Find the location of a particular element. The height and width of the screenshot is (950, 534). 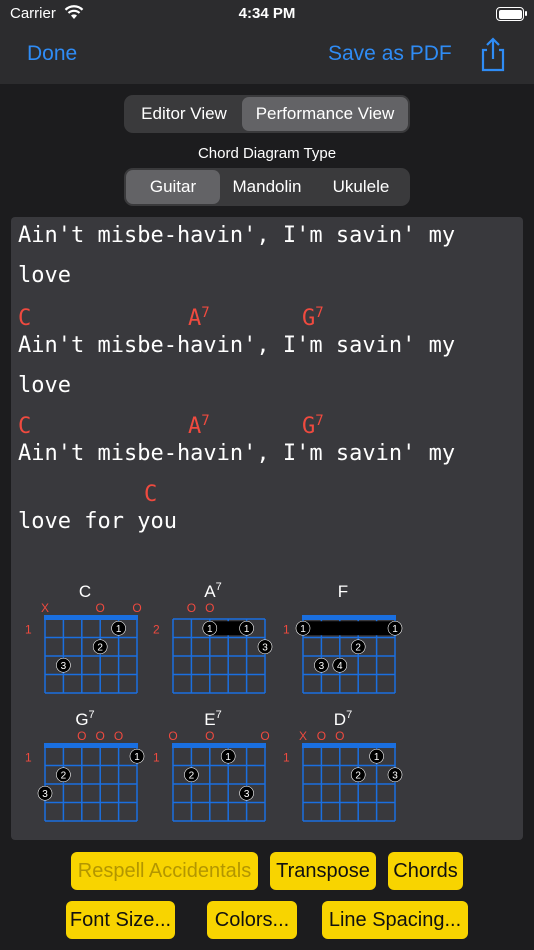

chord-diagram: G7 1 O O O 1 2 3 is located at coordinates (85, 765).